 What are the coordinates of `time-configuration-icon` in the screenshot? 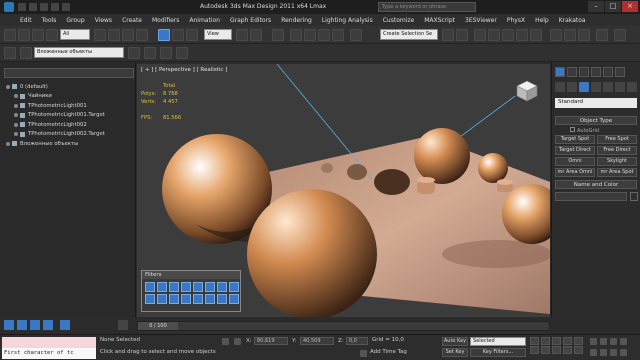 It's located at (556, 350).